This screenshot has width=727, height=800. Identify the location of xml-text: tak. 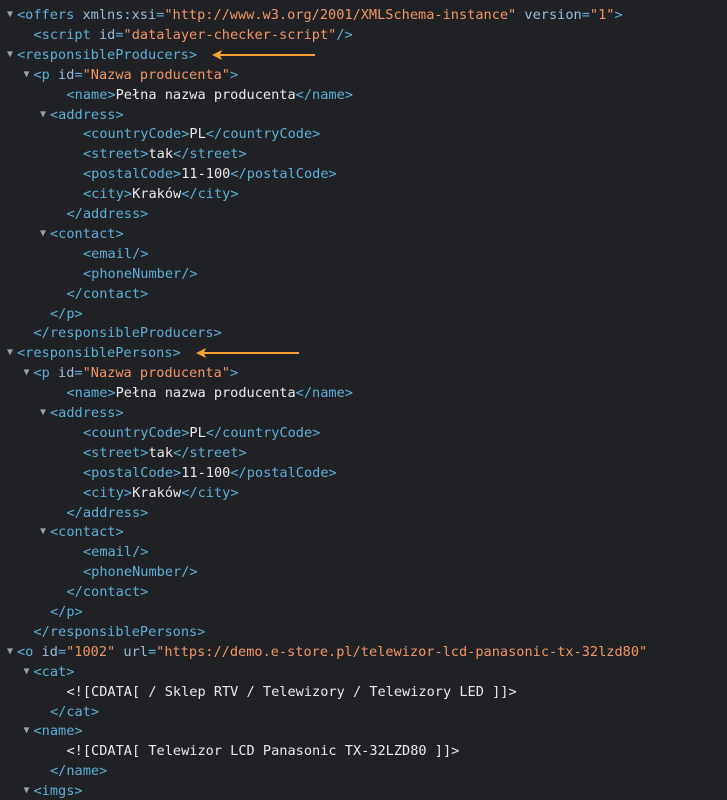
(161, 154).